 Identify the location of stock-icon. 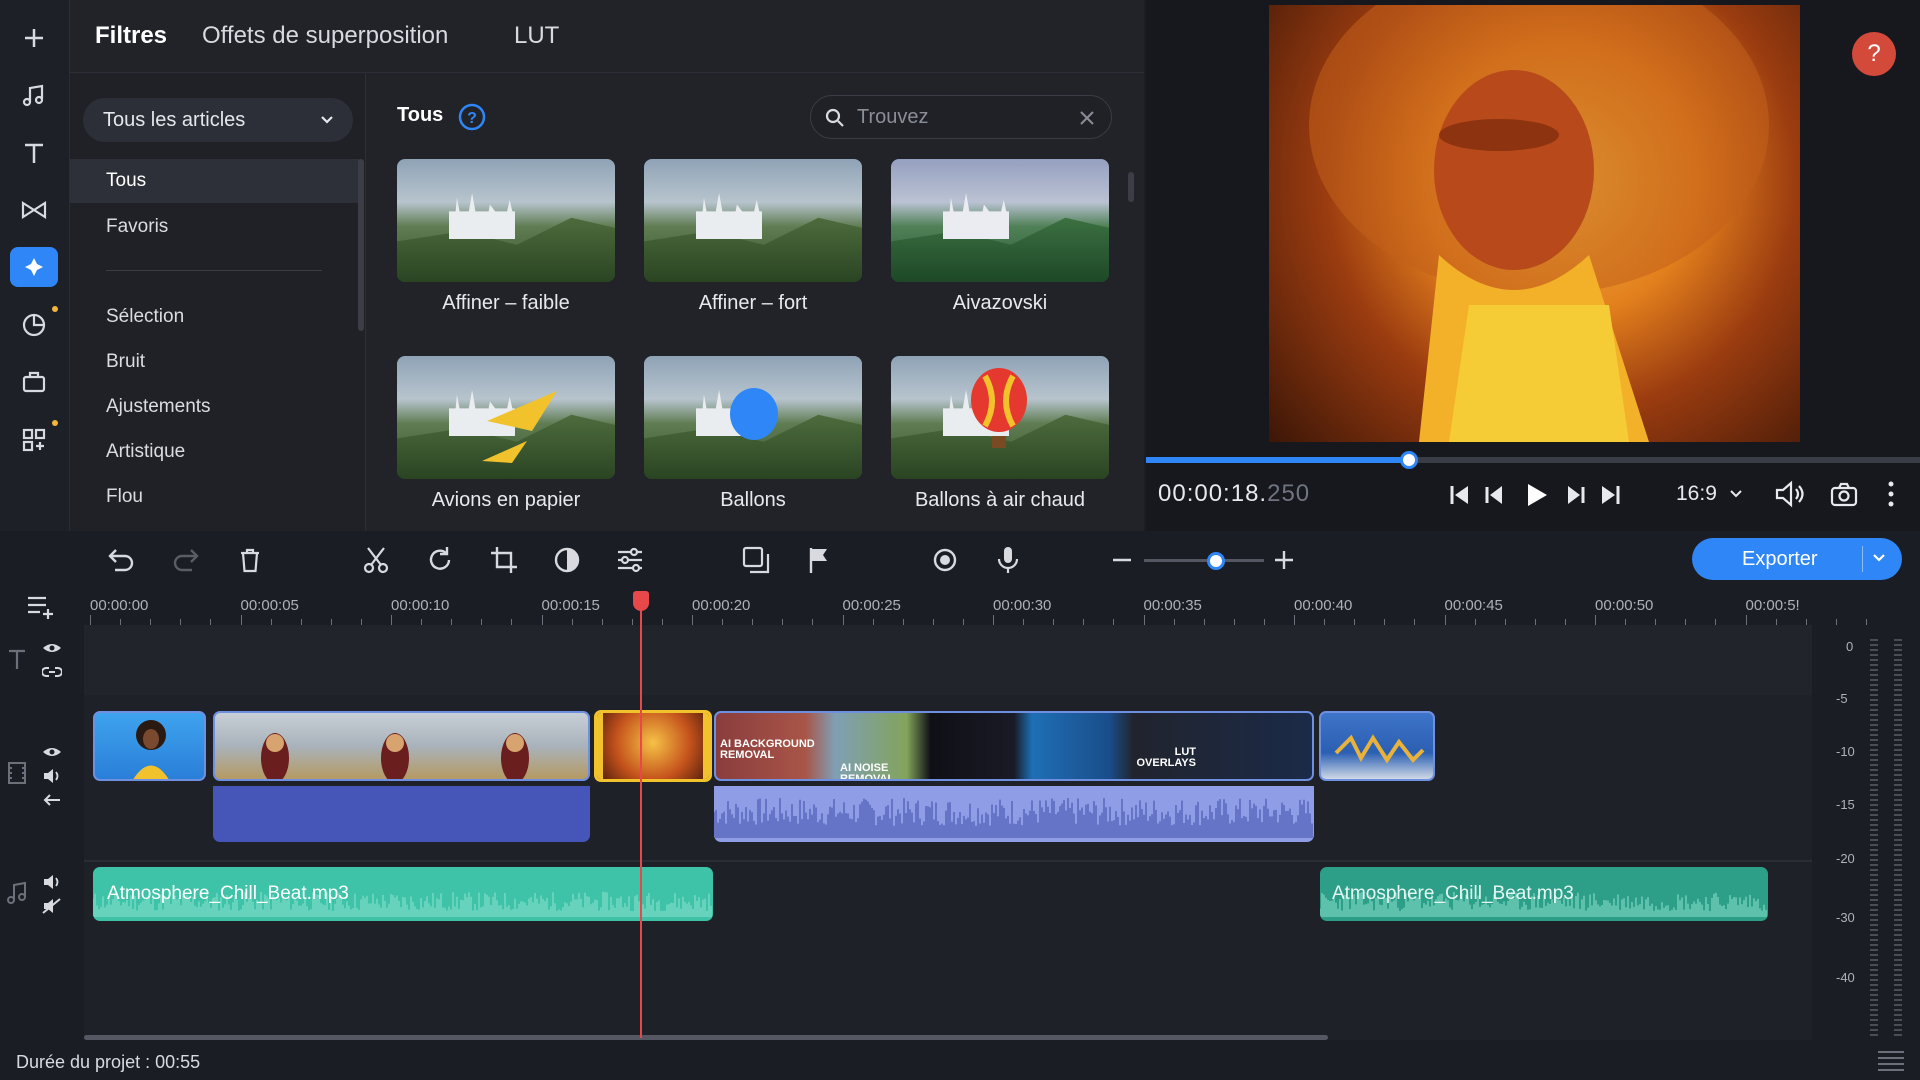
(34, 382).